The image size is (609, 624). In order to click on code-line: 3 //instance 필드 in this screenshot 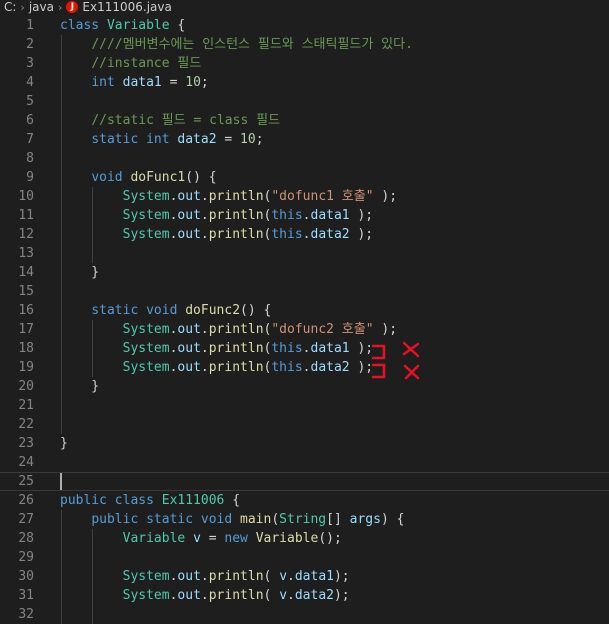, I will do `click(304, 63)`.